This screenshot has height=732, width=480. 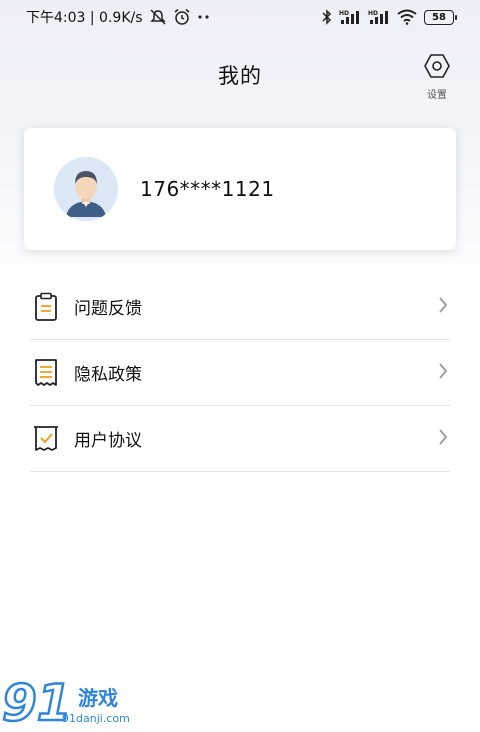 I want to click on clipboard-icon, so click(x=46, y=307).